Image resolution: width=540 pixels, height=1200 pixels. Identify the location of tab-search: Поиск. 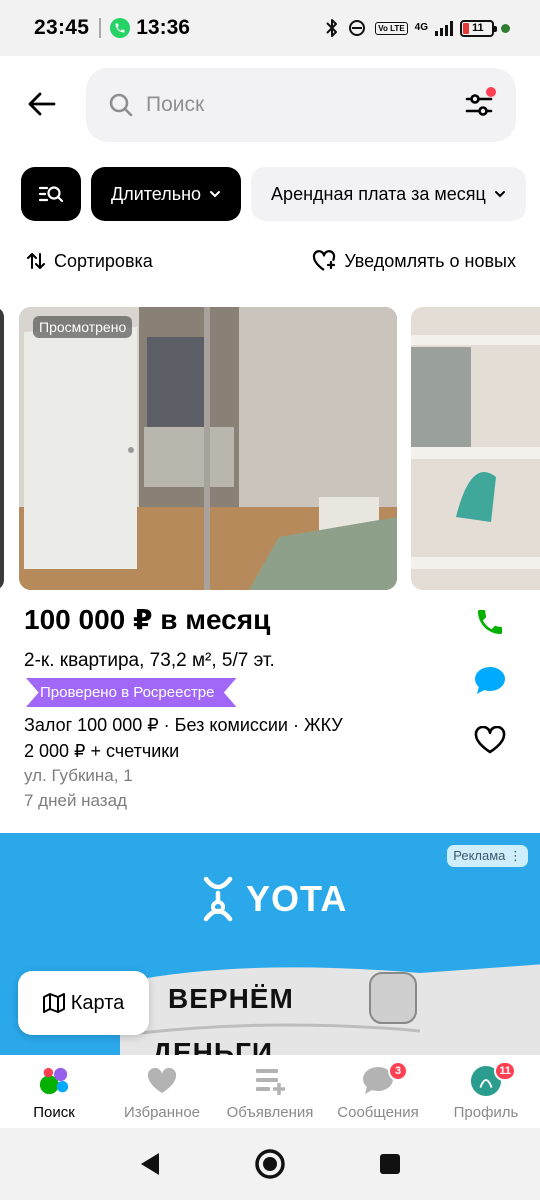
(54, 1091).